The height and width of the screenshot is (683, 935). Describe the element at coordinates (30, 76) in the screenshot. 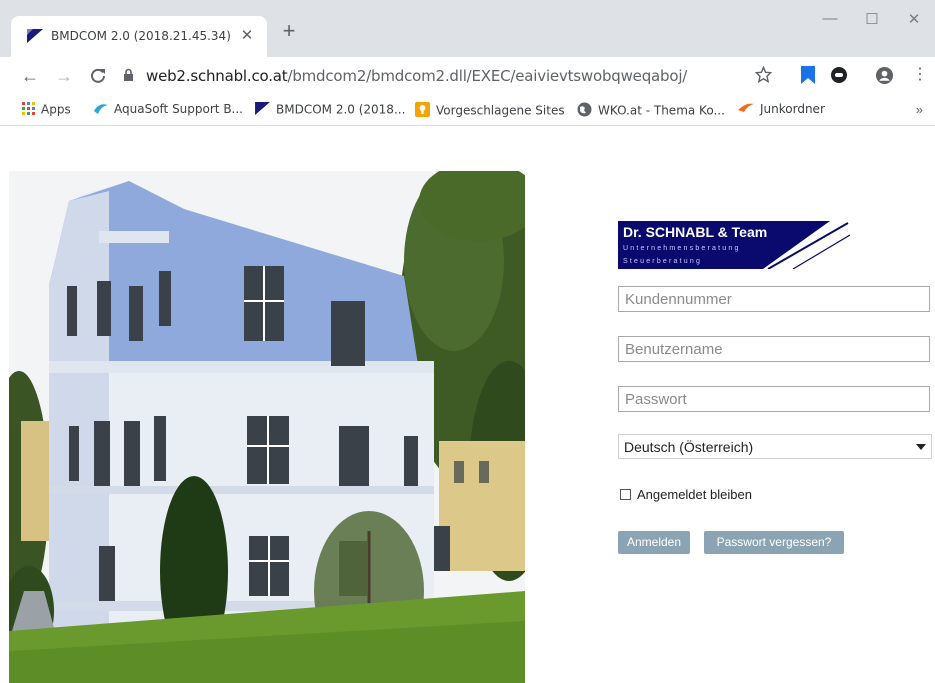

I see `back-arrow-icon: ←` at that location.